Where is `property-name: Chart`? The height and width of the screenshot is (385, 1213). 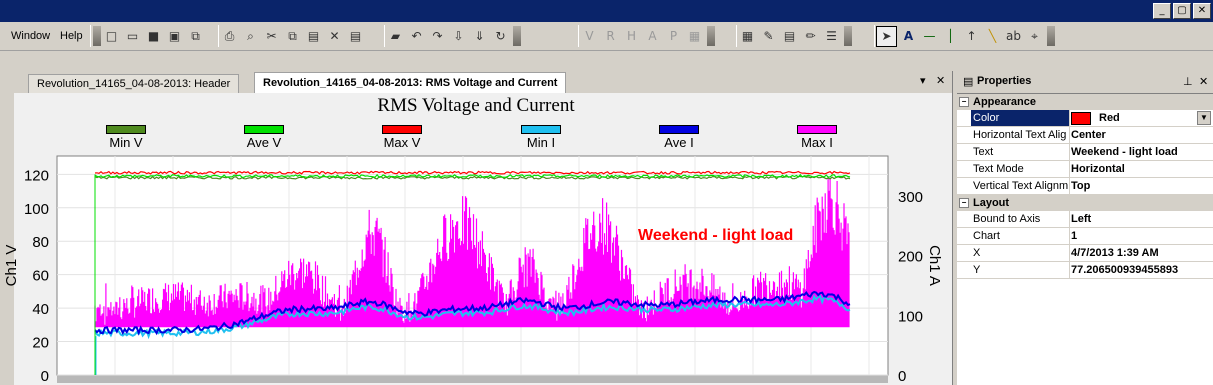
property-name: Chart is located at coordinates (1020, 236).